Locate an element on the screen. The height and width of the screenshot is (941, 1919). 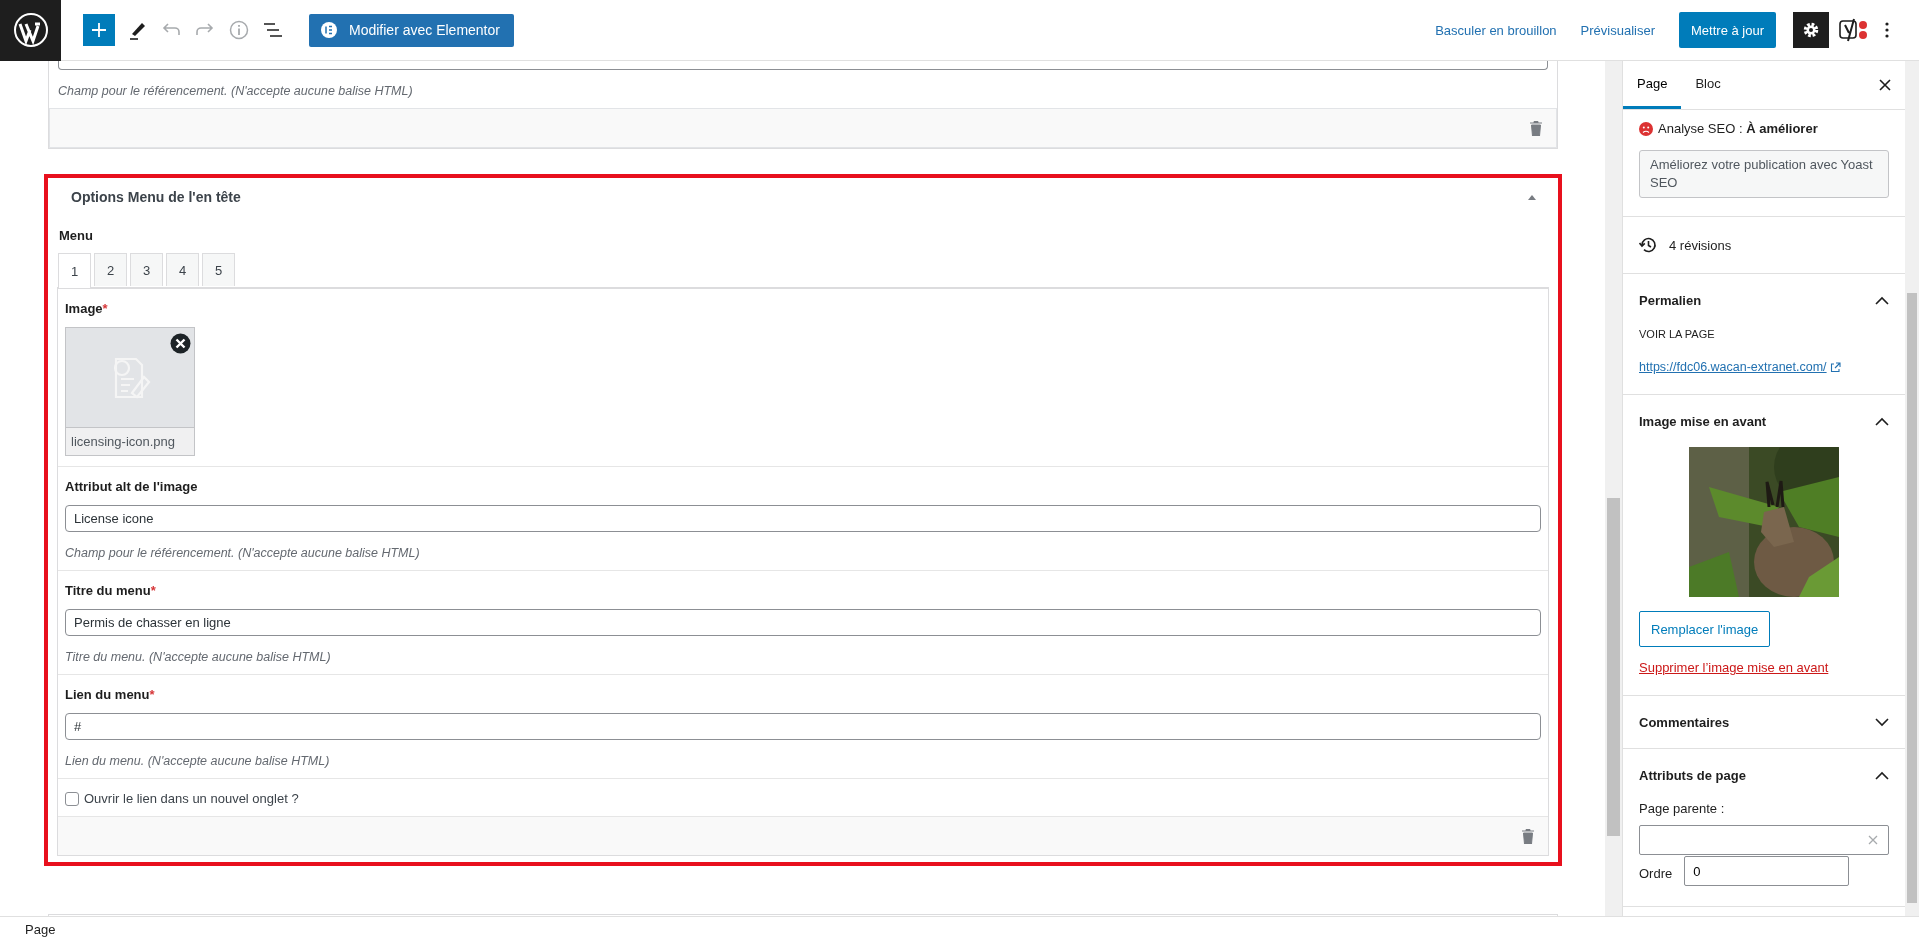
plus-icon is located at coordinates (99, 30).